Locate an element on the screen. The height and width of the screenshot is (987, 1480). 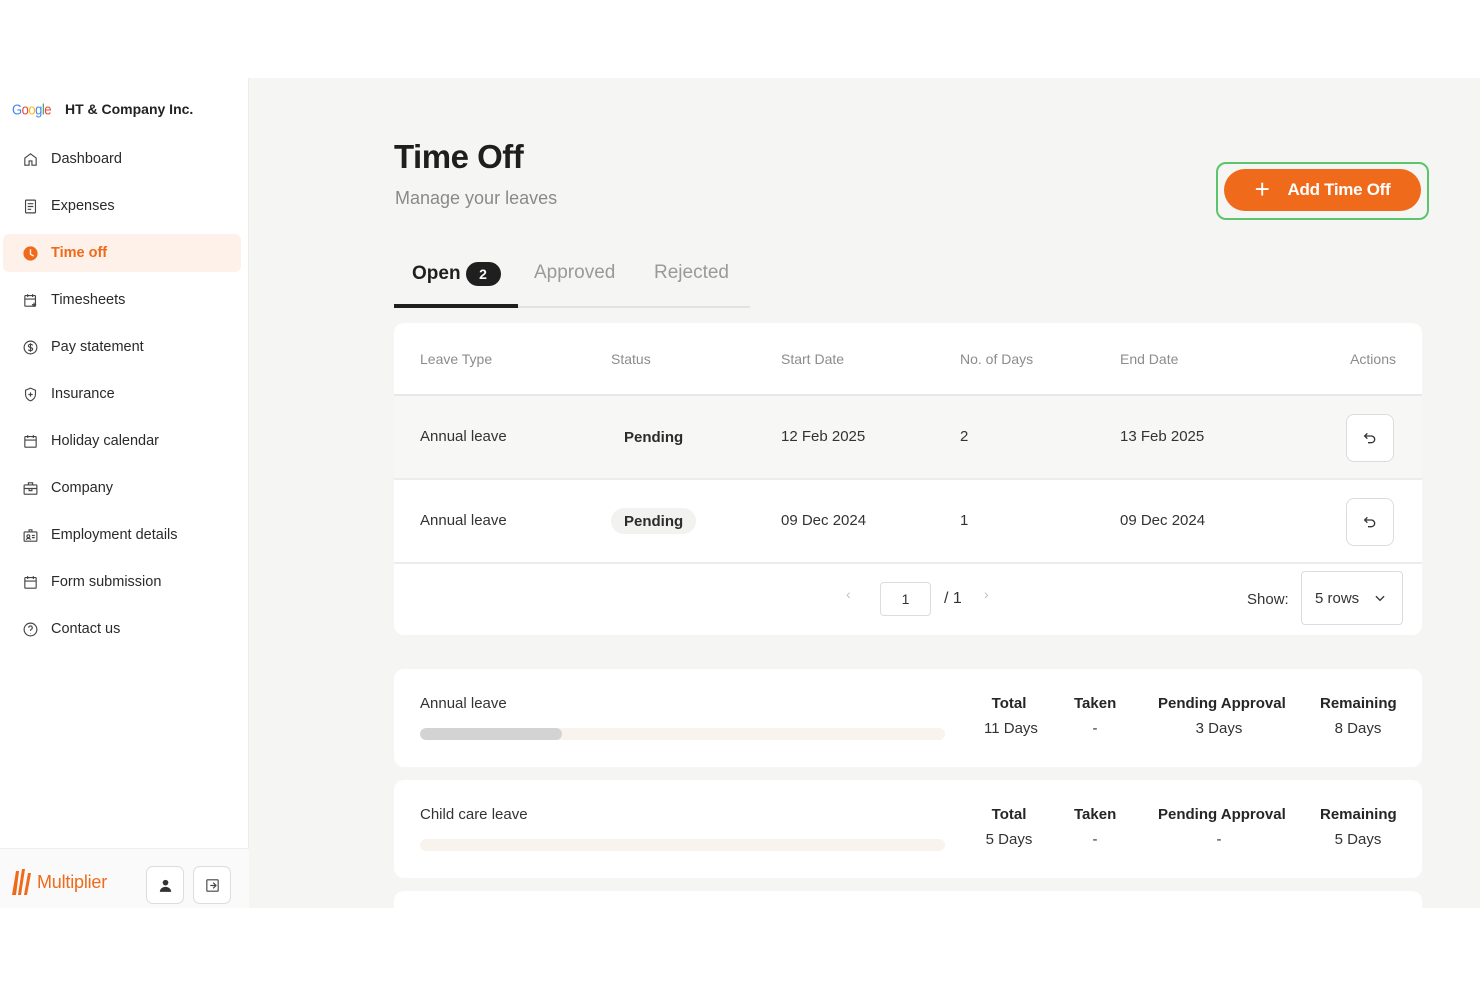
sidebar-item-label: Holiday calendar is located at coordinates (105, 441).